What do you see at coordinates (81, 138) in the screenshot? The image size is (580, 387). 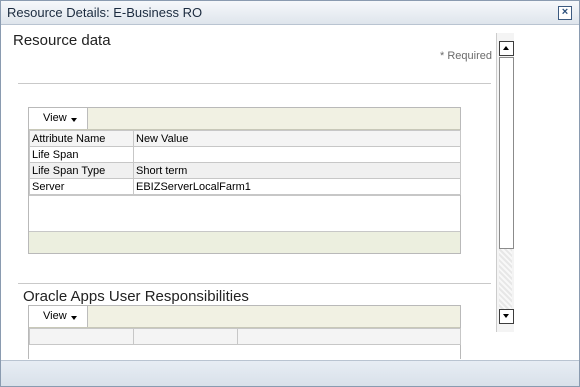 I see `column-header-attribute-name: Attribute Name` at bounding box center [81, 138].